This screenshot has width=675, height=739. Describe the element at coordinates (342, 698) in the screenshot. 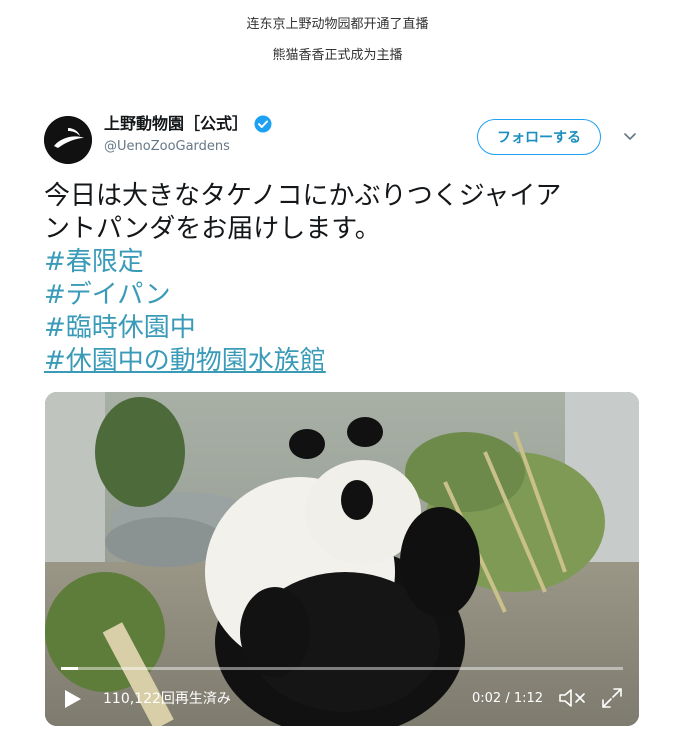

I see `video-controls: 110,122回再生済み 0:02 / 1:12` at that location.